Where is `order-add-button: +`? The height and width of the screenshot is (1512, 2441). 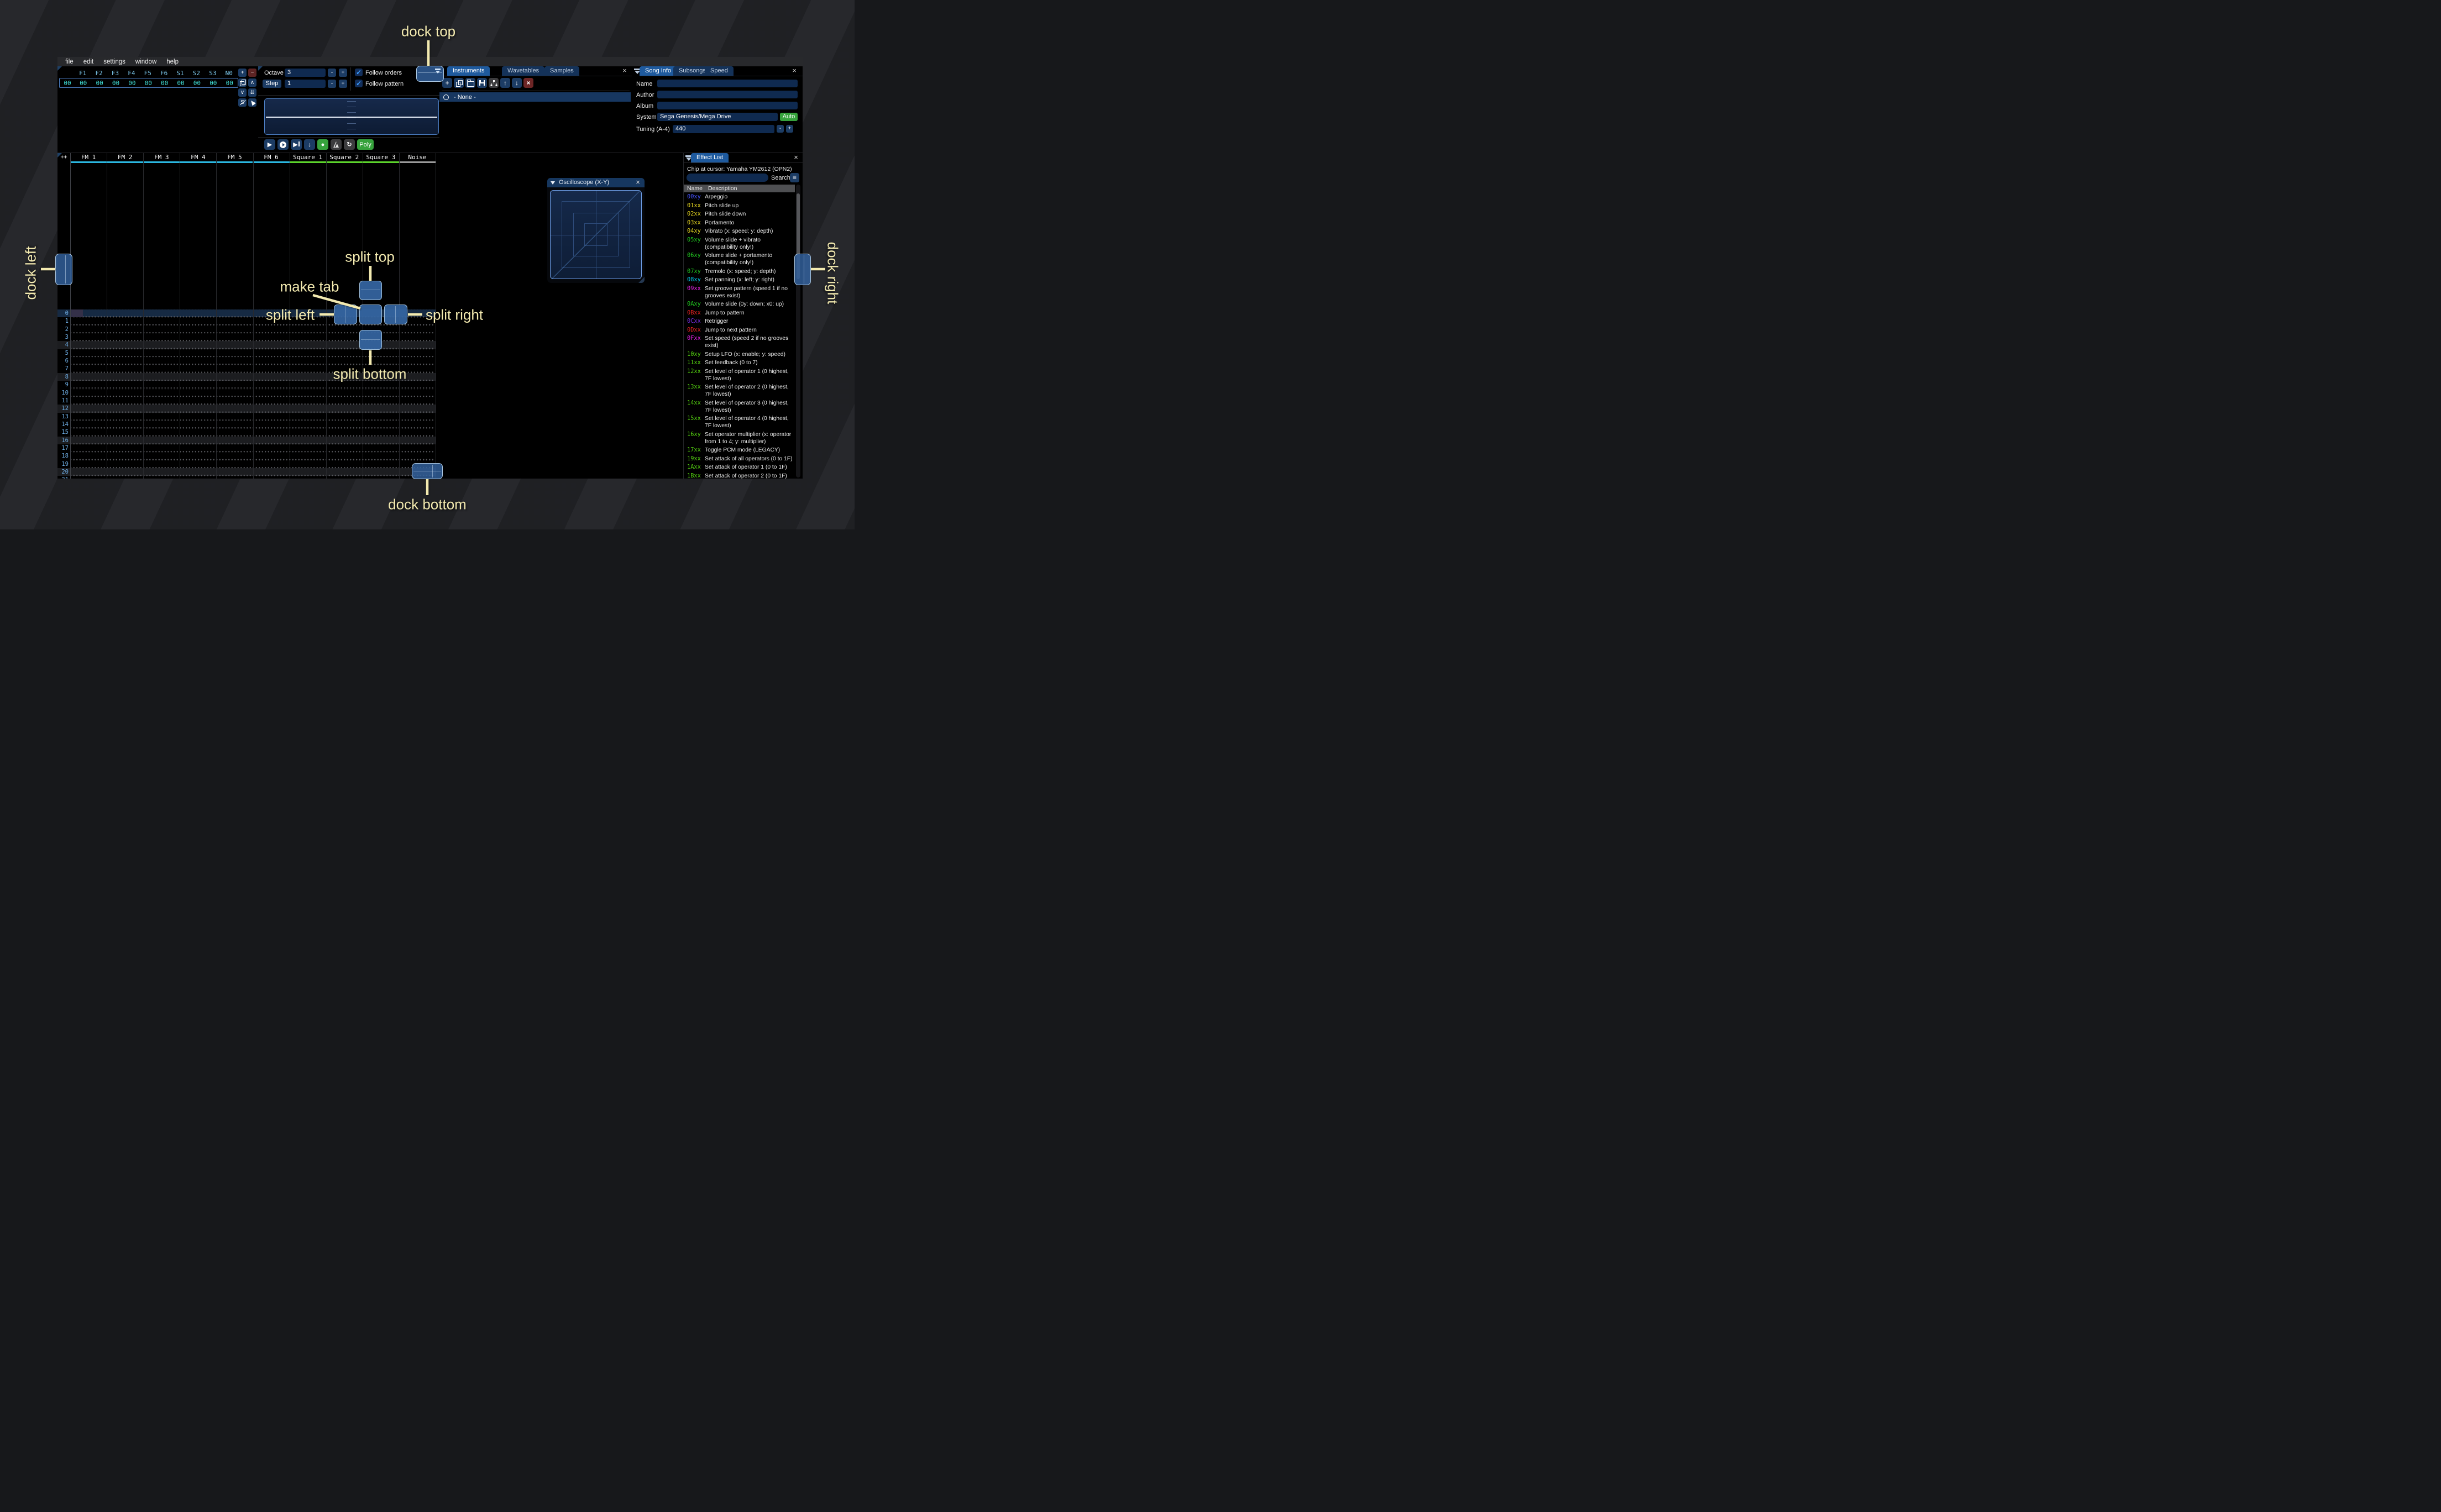
order-add-button: + is located at coordinates (242, 73).